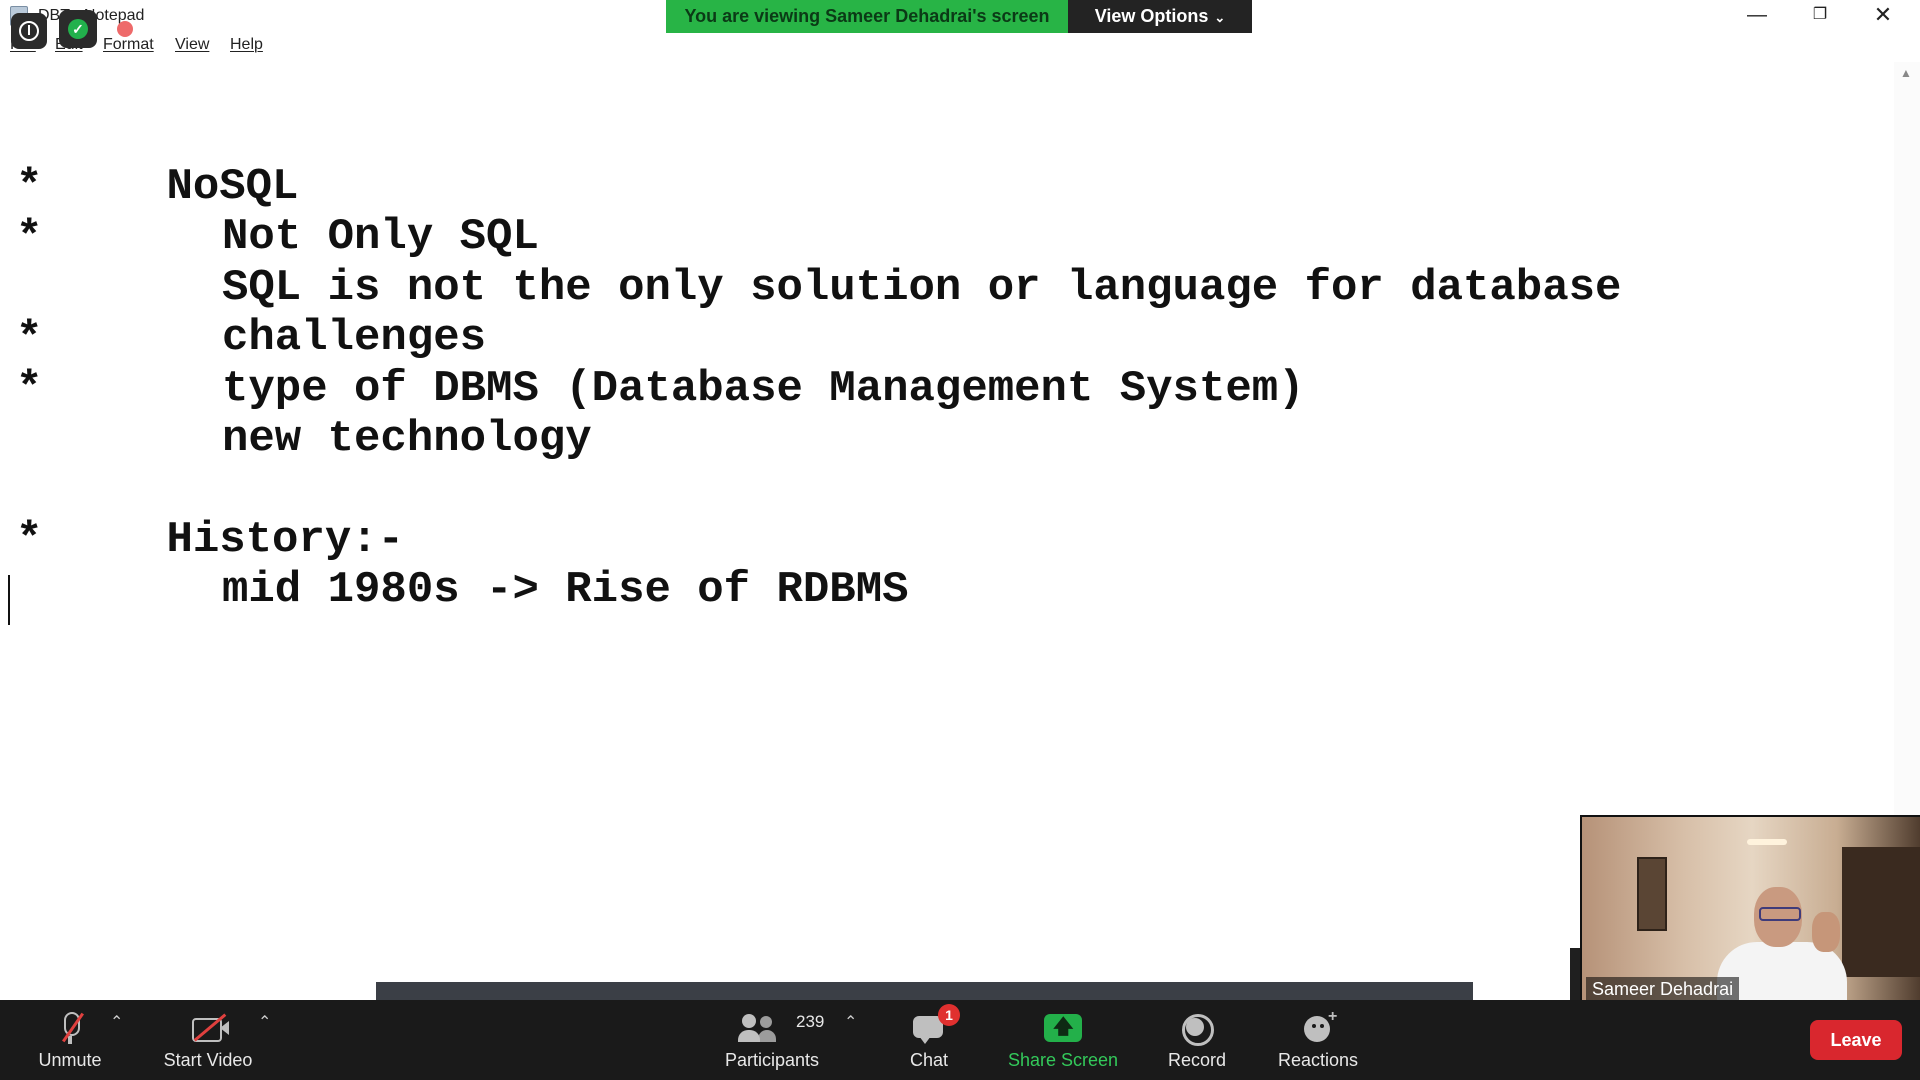  What do you see at coordinates (116, 1022) in the screenshot?
I see `audio-options-caret-icon: ⌃` at bounding box center [116, 1022].